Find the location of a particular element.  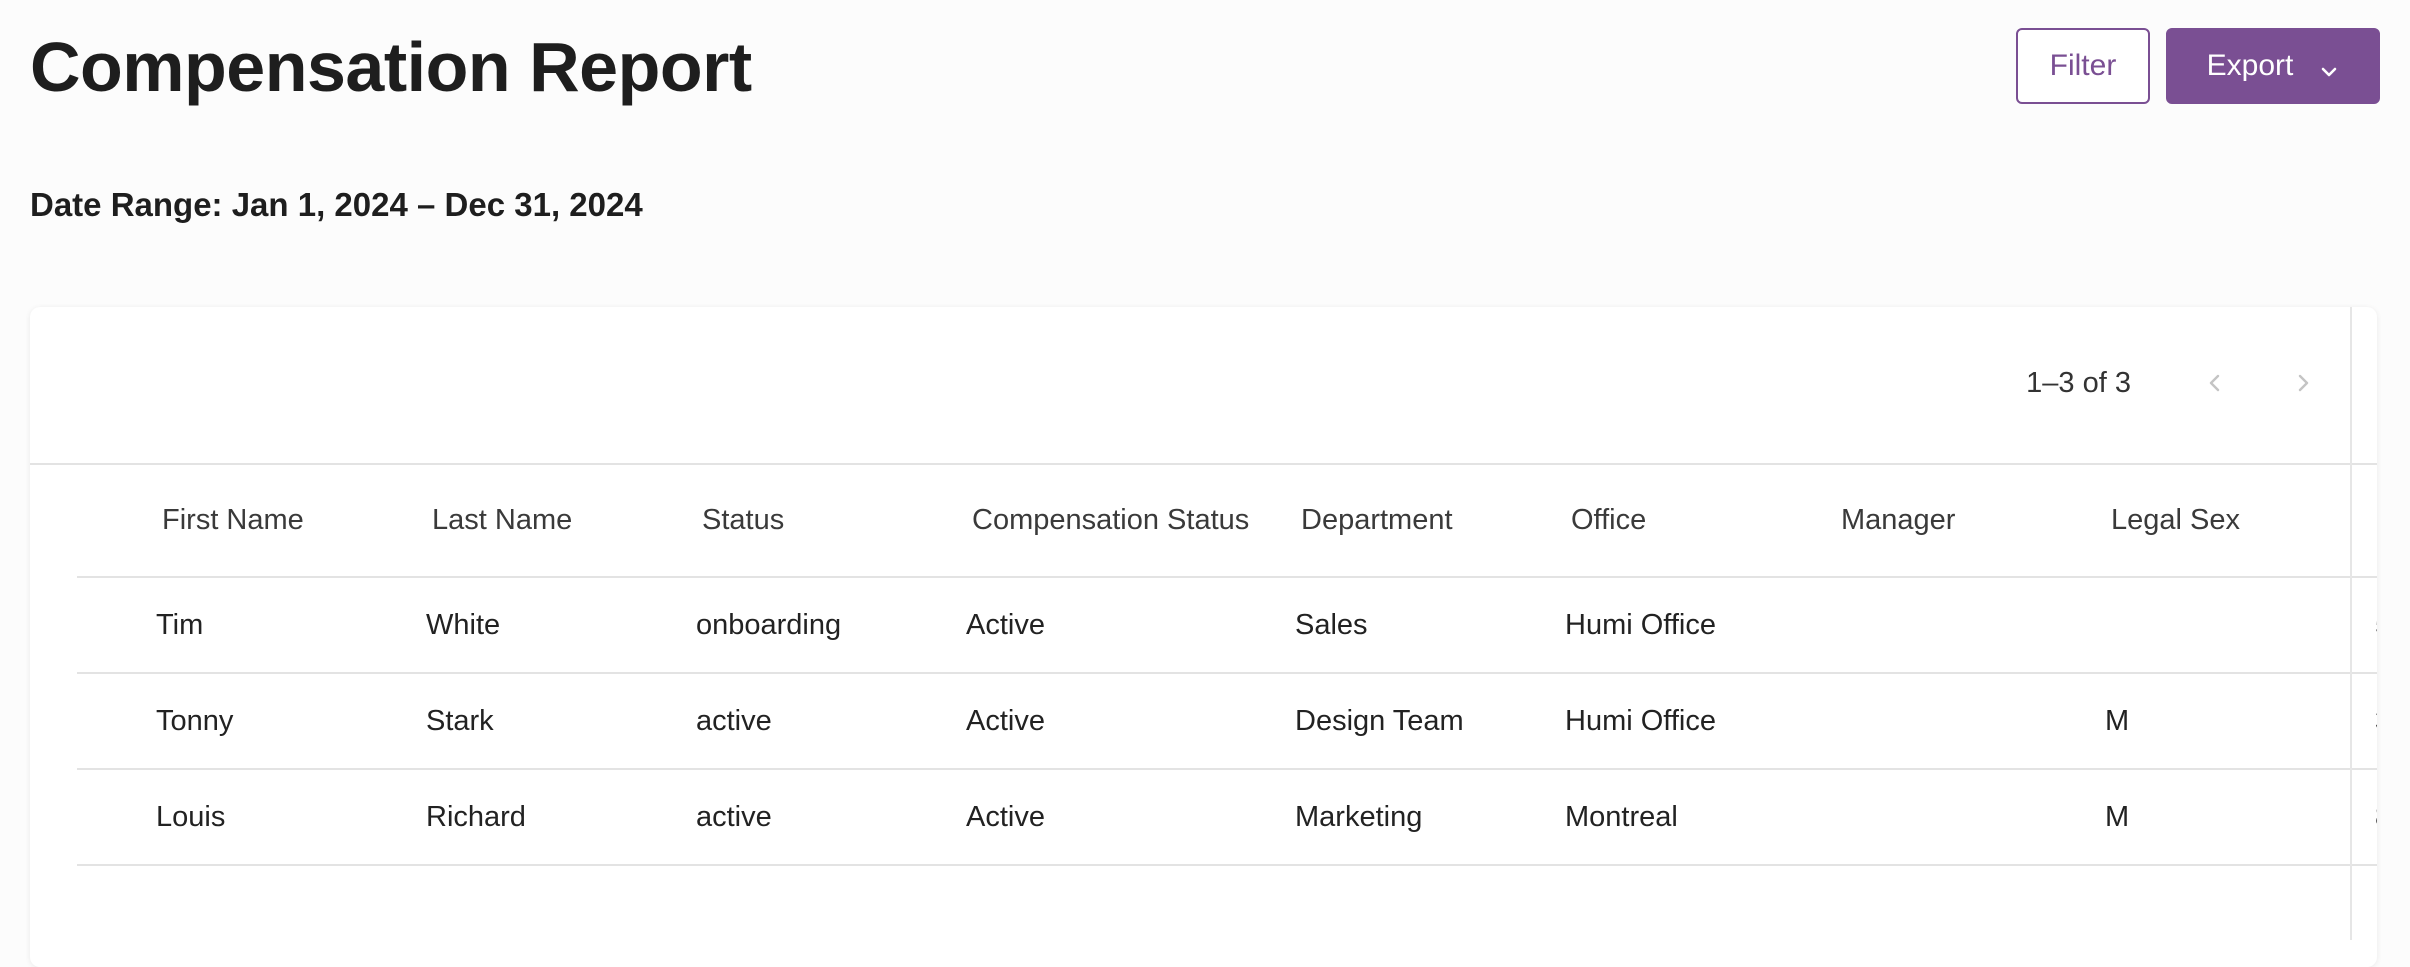

column-header-compensation-status: Compensation Status is located at coordinates (1110, 520).